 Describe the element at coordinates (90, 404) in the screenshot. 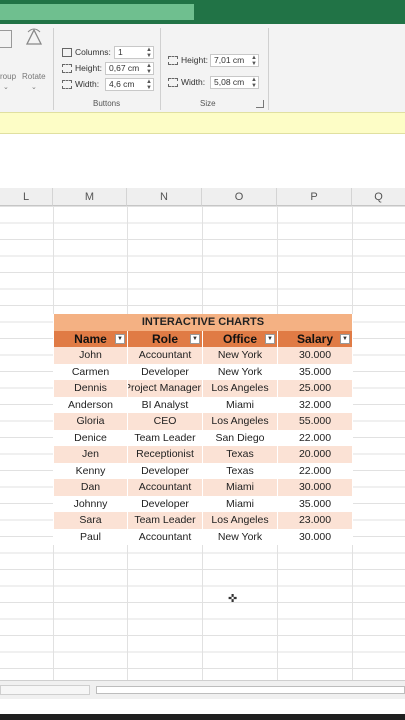

I see `cell-name: Anderson` at that location.